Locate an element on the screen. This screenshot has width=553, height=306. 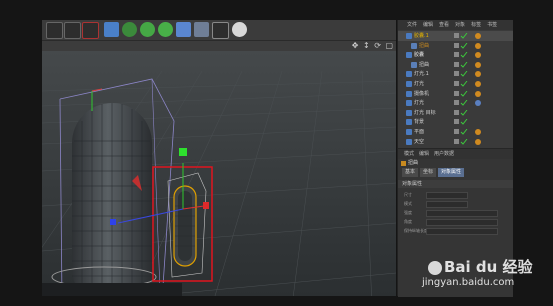
tab-coord: 坐标 is located at coordinates (428, 172).